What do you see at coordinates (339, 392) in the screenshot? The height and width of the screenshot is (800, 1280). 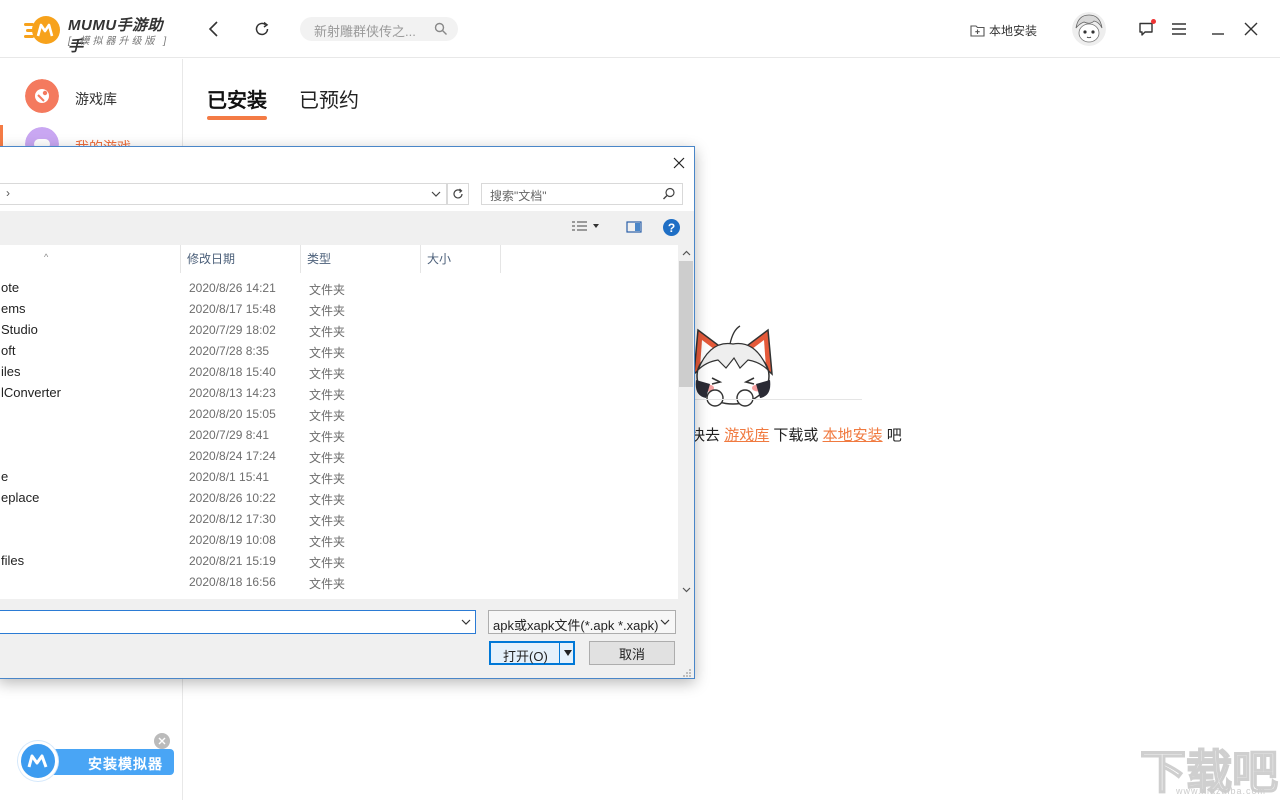 I see `file-row: lConverter2020/8/13 14:23文件夹` at bounding box center [339, 392].